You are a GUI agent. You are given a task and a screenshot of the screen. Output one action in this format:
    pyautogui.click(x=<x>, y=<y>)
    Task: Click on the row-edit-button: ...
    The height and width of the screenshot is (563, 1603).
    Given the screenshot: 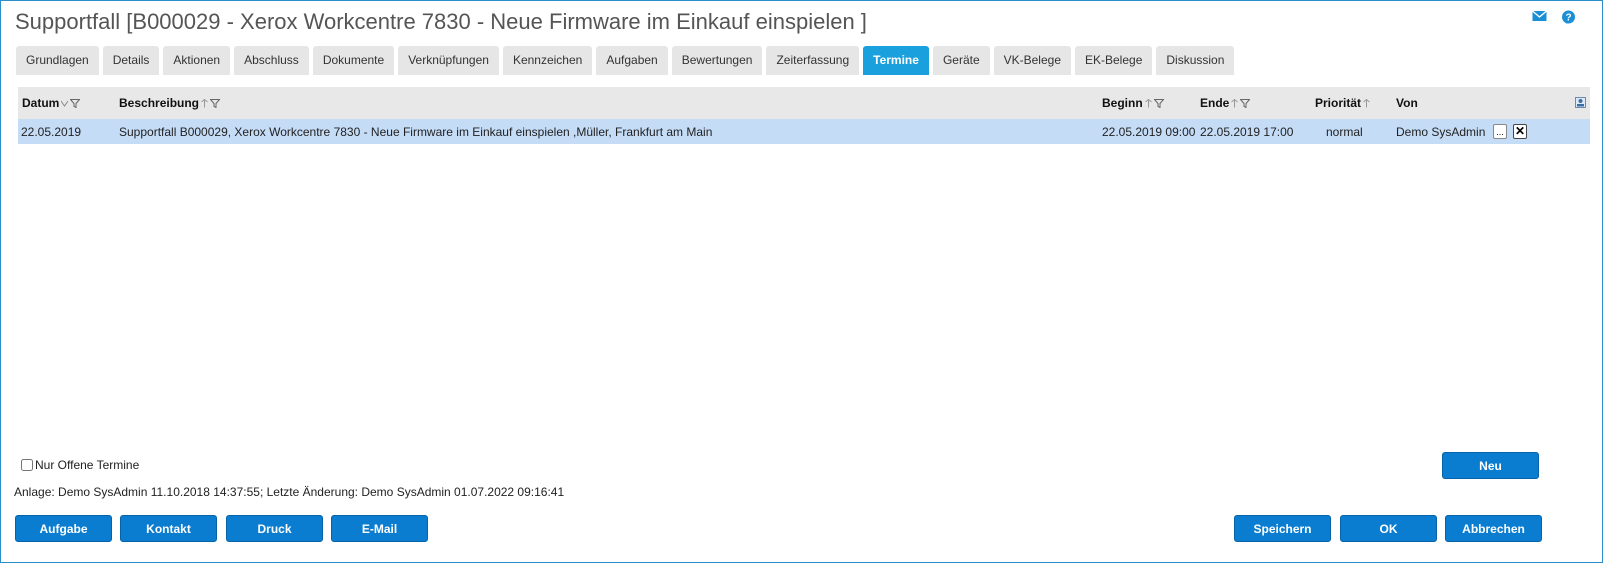 What is the action you would take?
    pyautogui.click(x=1500, y=131)
    